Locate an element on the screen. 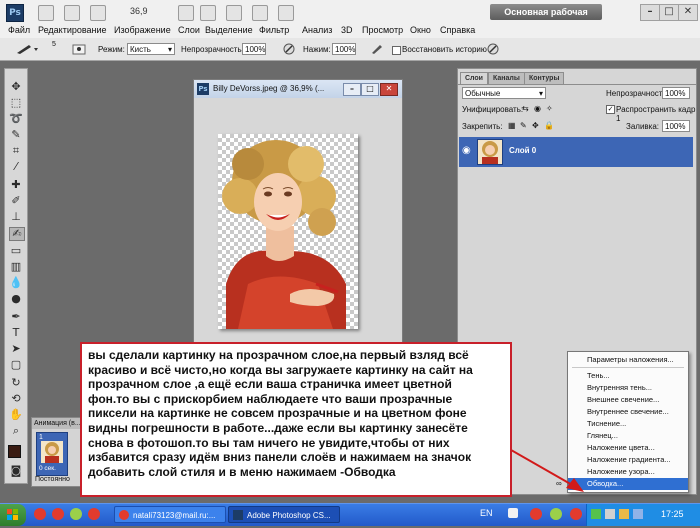 Image resolution: width=700 pixels, height=528 pixels. rotate-view-icon is located at coordinates (234, 13).